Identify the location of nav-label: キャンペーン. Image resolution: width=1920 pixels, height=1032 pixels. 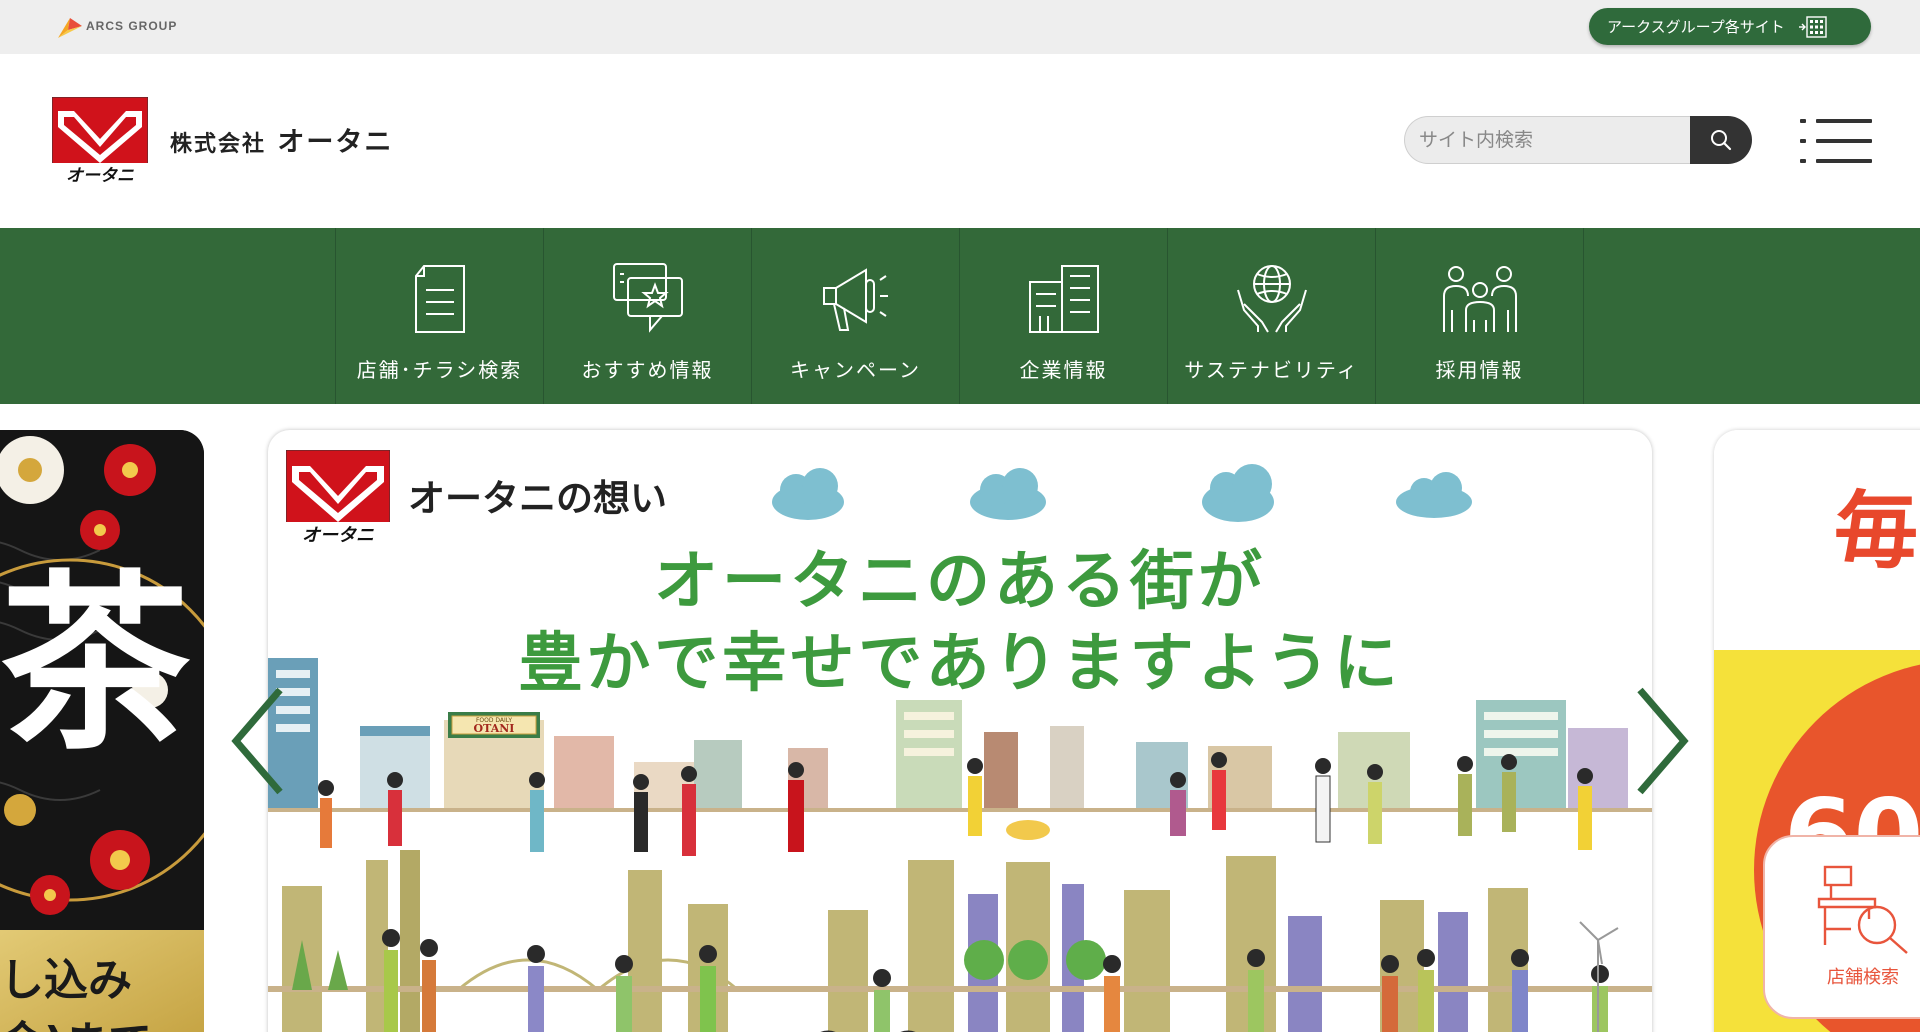
(855, 370).